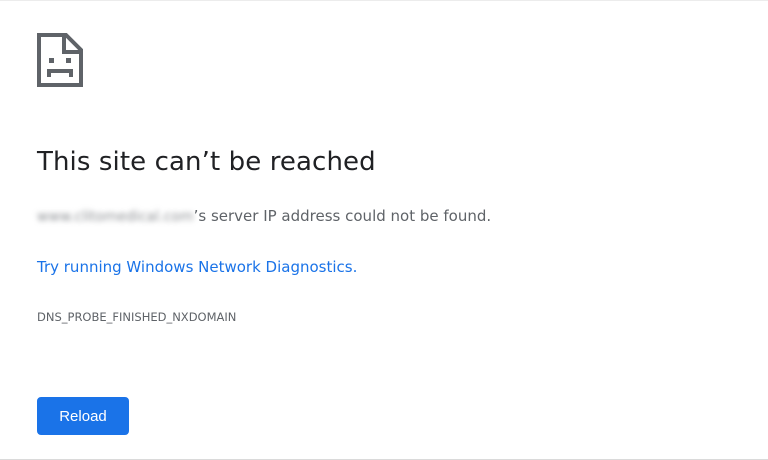 The height and width of the screenshot is (460, 768). I want to click on reload-button: Reload, so click(83, 416).